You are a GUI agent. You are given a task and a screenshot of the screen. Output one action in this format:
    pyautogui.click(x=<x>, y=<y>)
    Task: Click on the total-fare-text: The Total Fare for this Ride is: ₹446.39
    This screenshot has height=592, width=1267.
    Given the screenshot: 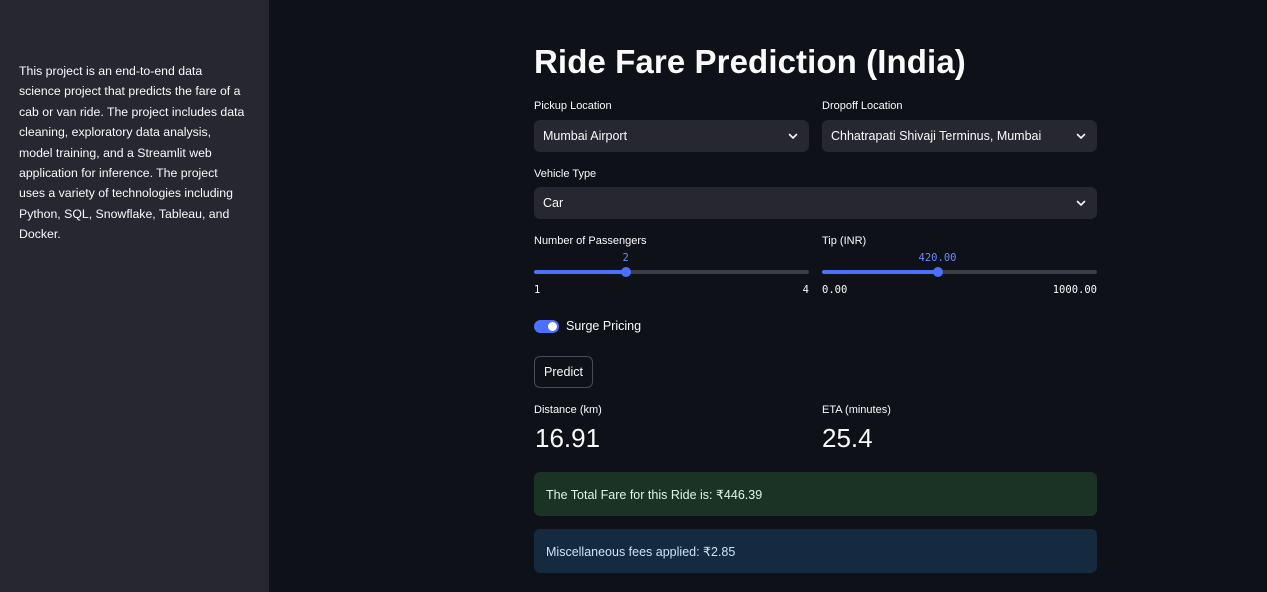 What is the action you would take?
    pyautogui.click(x=654, y=494)
    